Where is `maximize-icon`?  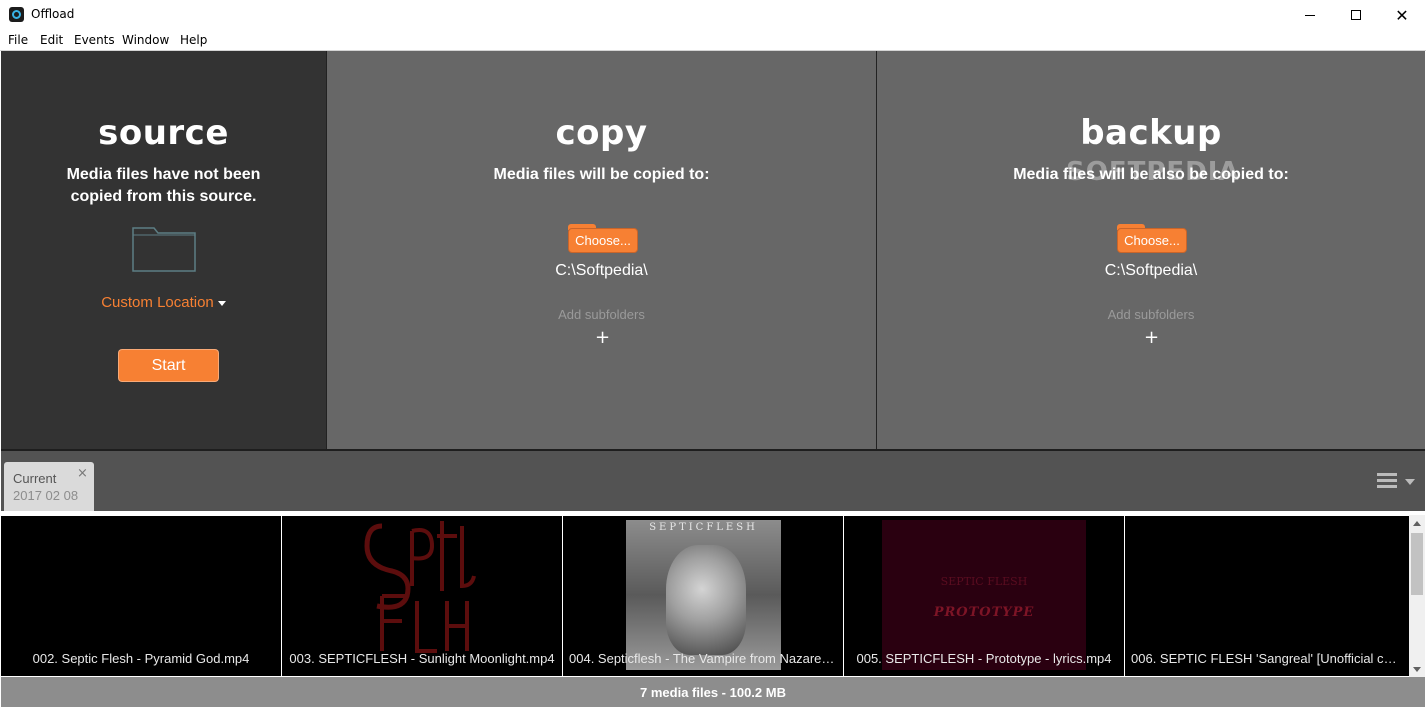
maximize-icon is located at coordinates (1356, 15).